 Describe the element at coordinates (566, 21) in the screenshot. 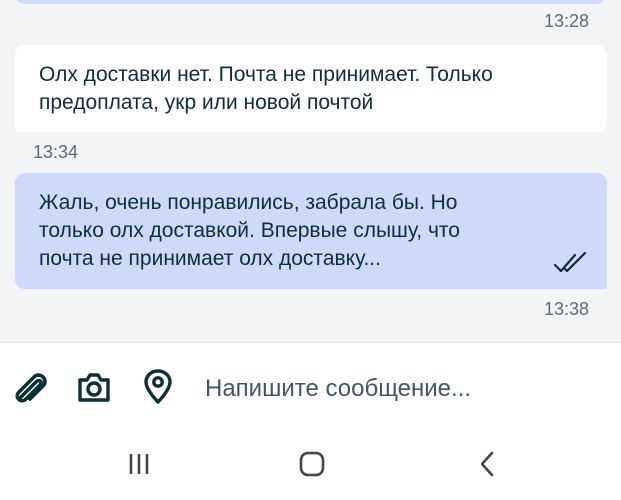

I see `message-timestamp: 13:28` at that location.